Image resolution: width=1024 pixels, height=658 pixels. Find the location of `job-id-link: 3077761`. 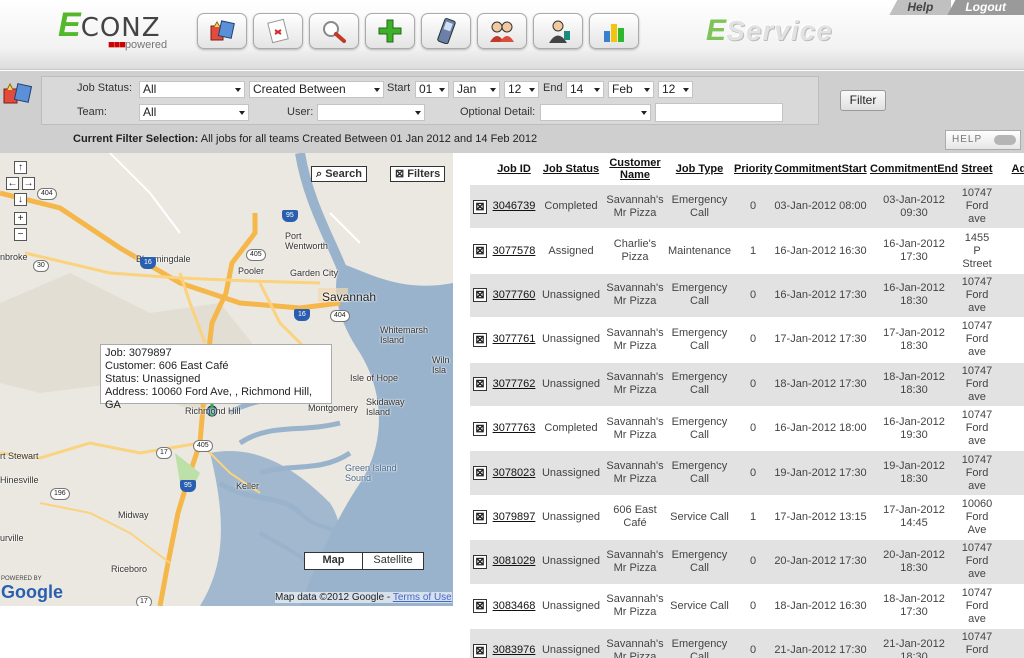

job-id-link: 3077761 is located at coordinates (514, 340).